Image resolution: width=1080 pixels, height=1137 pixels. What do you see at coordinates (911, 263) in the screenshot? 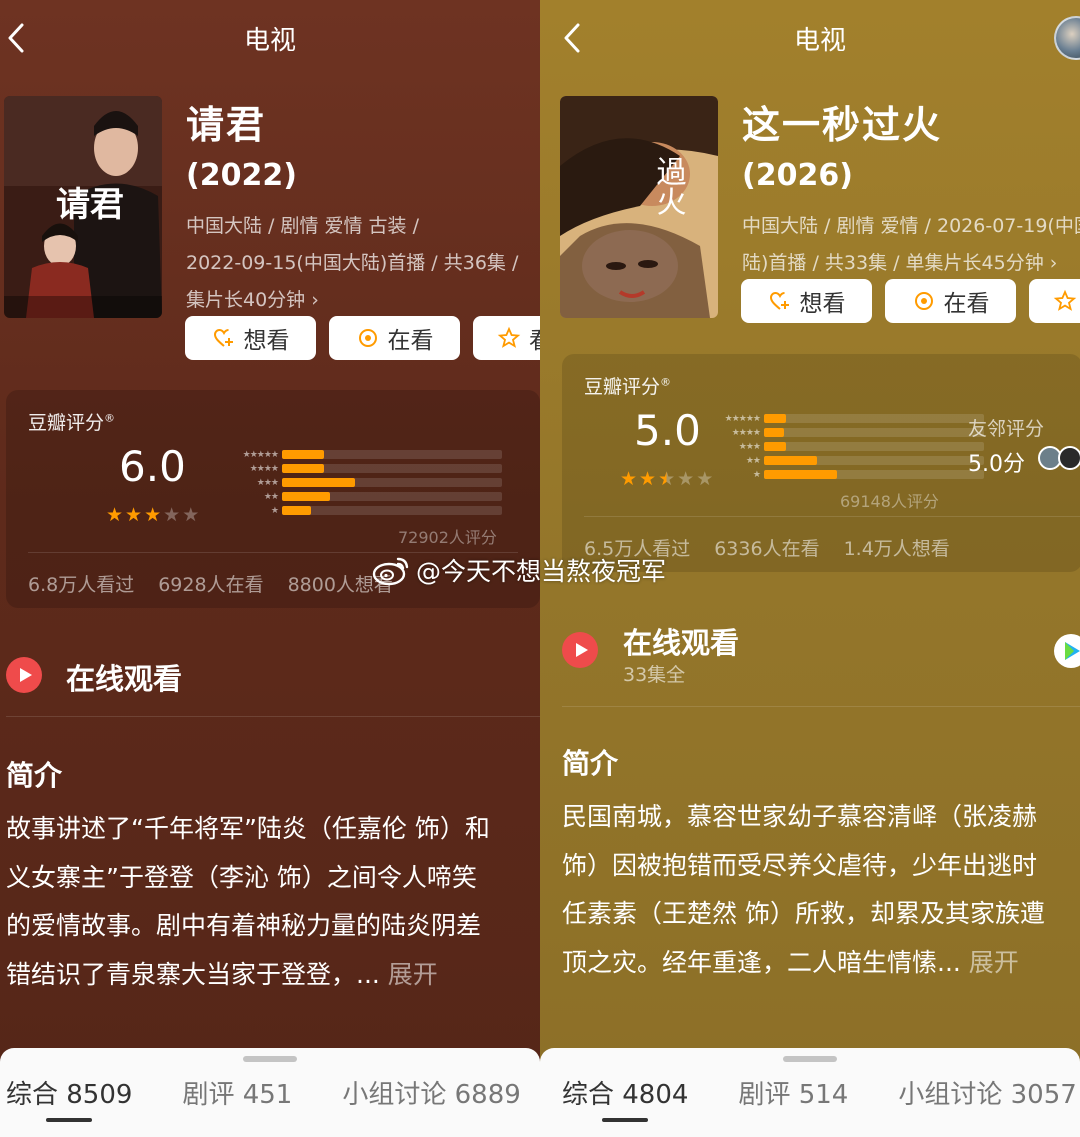
I see `meta-line-2: 陆)首播 / 共33集 / 单集片长45分钟 ›` at bounding box center [911, 263].